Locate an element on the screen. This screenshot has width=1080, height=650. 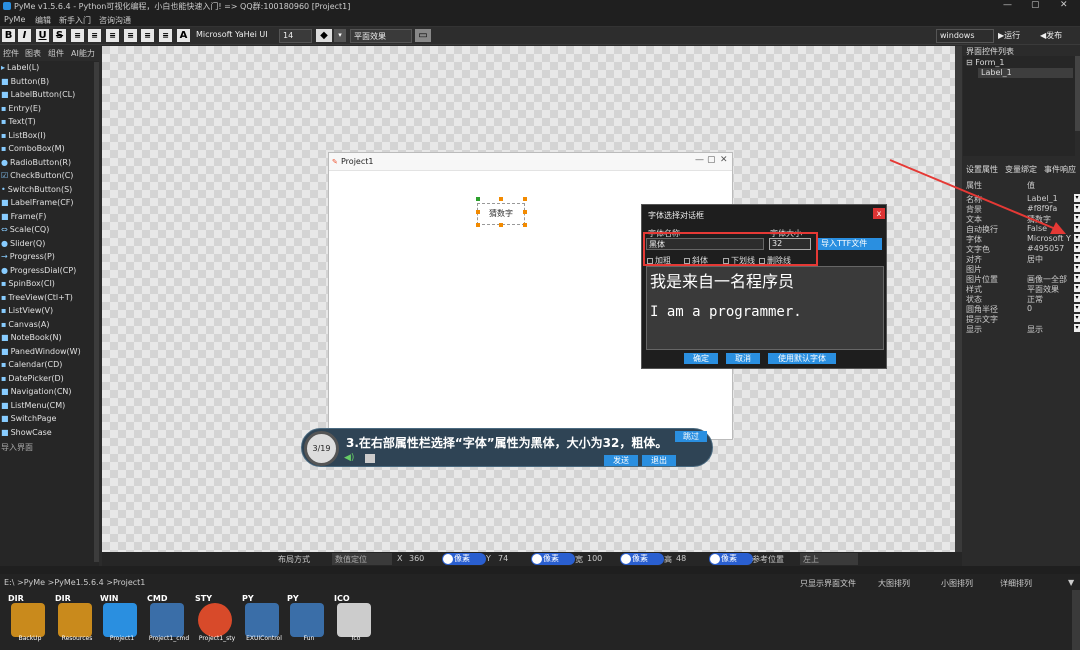
property-row: 样式 平面效果 ▾ is located at coordinates (1023, 289).